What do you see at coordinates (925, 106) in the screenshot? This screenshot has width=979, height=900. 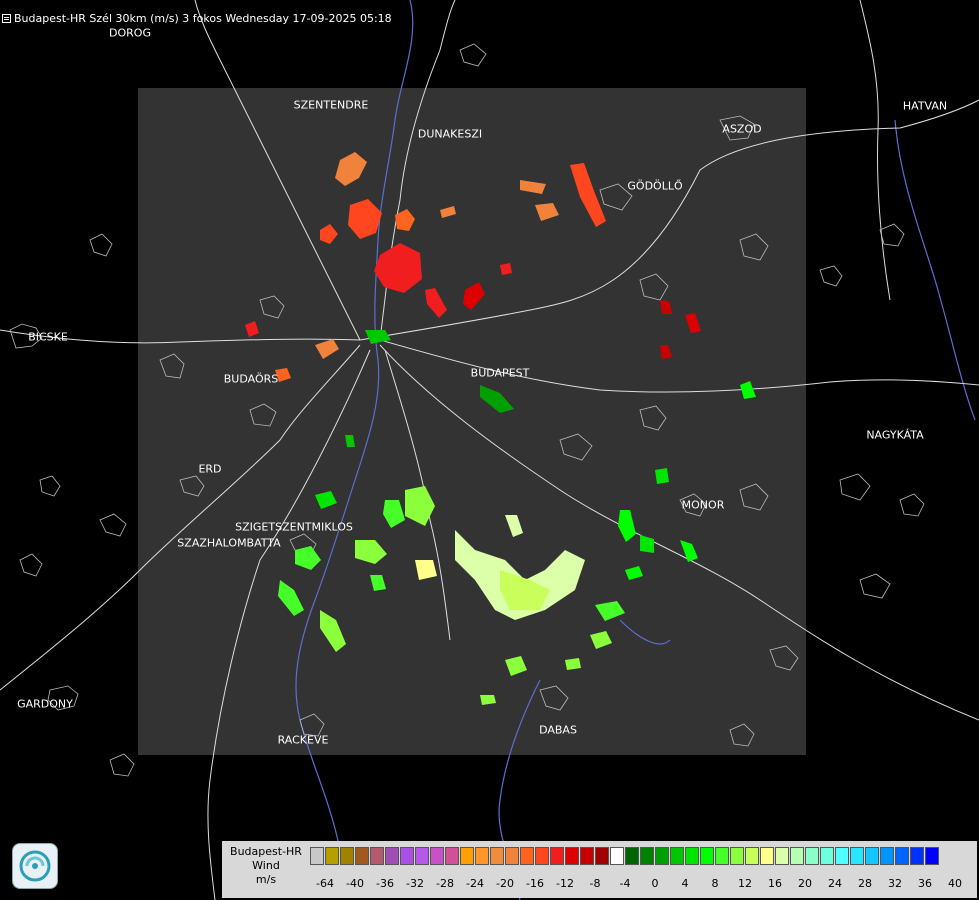 I see `city-label: HATVAN` at bounding box center [925, 106].